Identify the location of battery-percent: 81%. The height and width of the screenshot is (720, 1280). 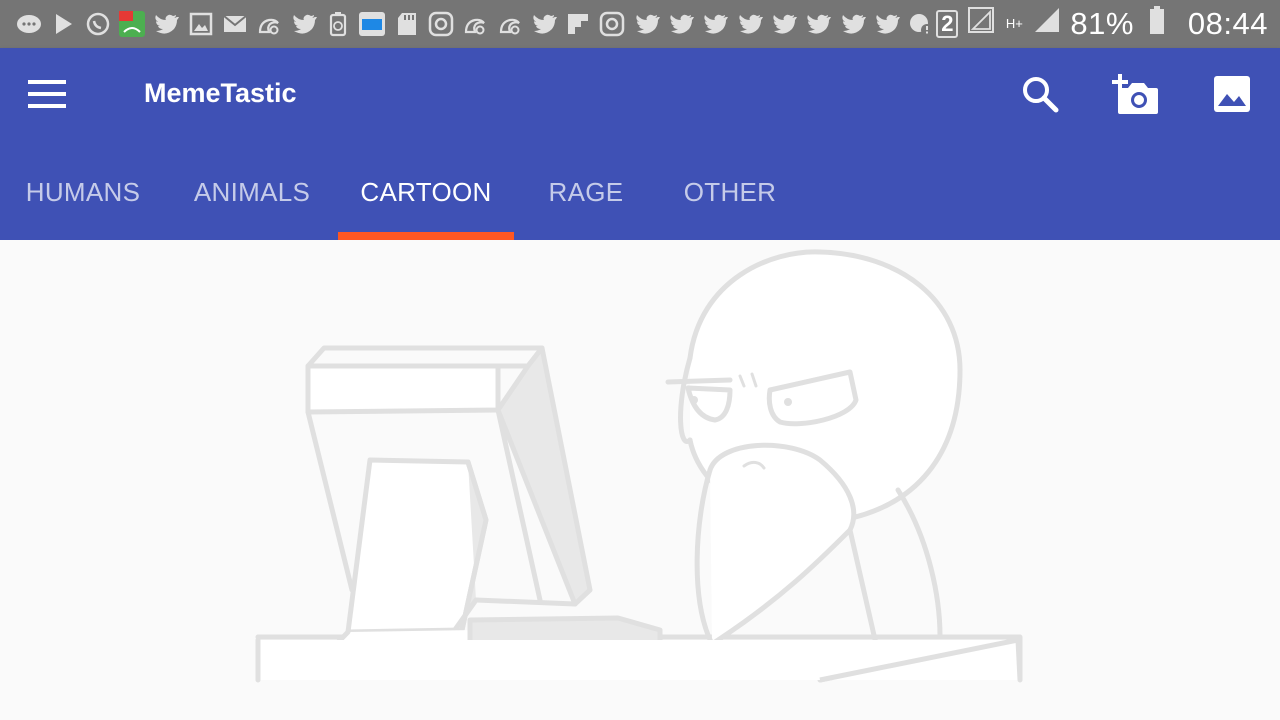
(1102, 23).